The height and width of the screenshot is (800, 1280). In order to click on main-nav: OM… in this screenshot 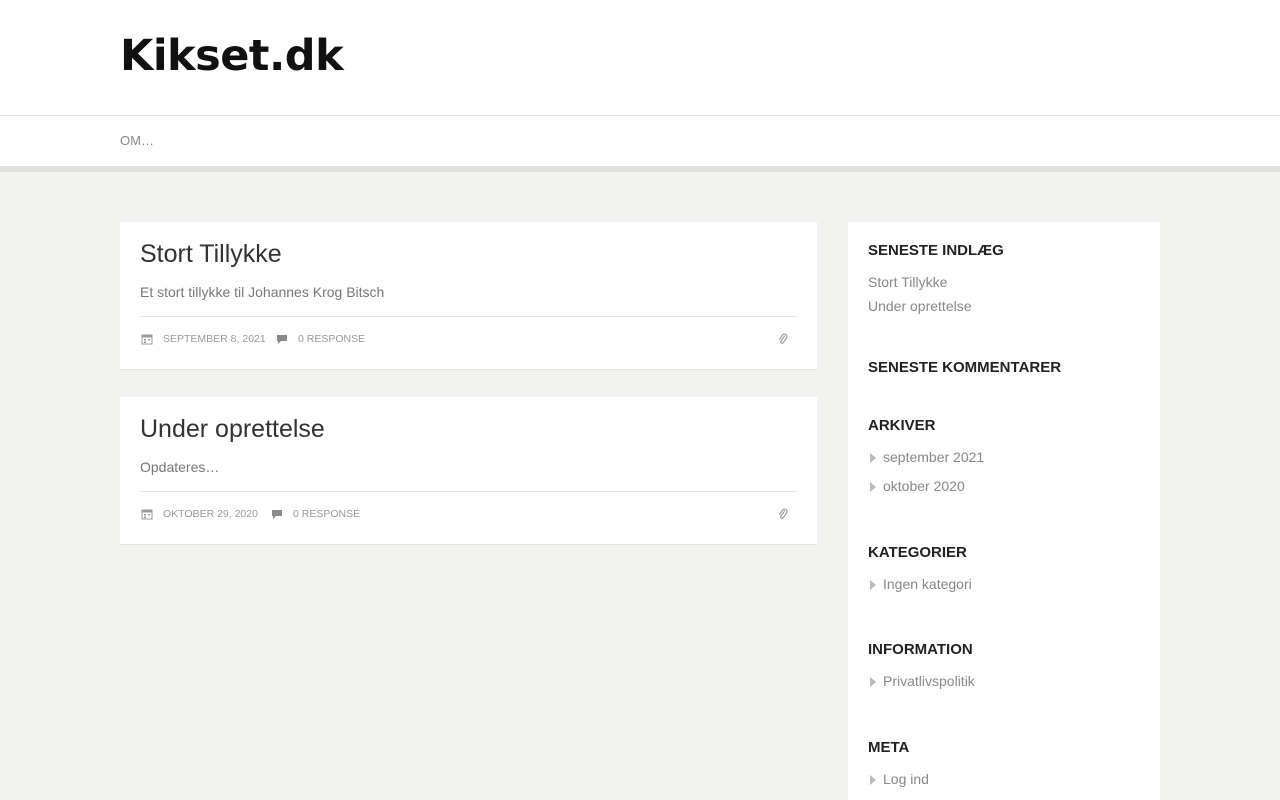, I will do `click(640, 141)`.